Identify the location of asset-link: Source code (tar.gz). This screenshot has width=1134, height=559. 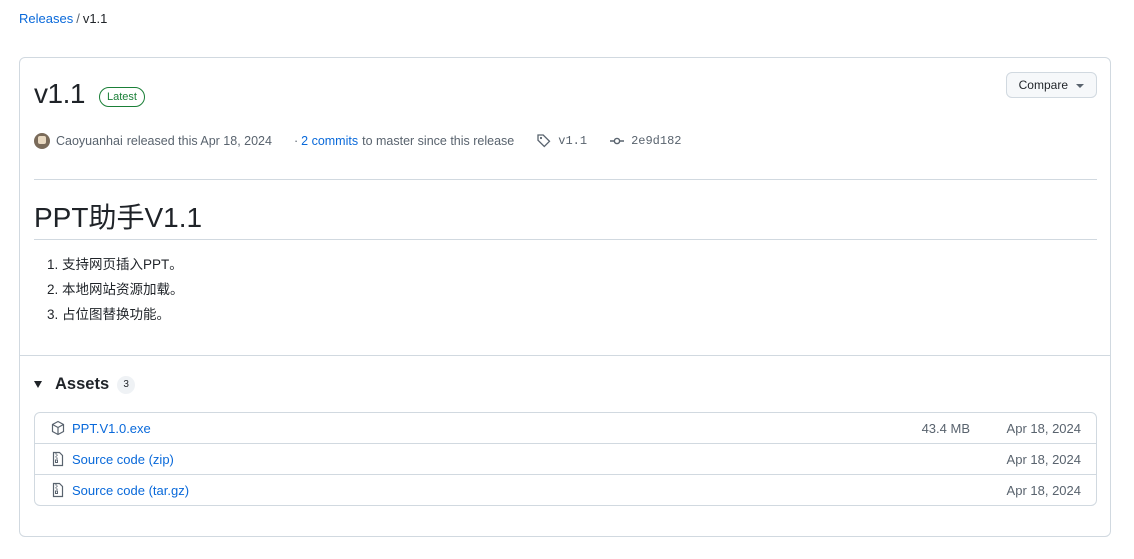
(130, 490).